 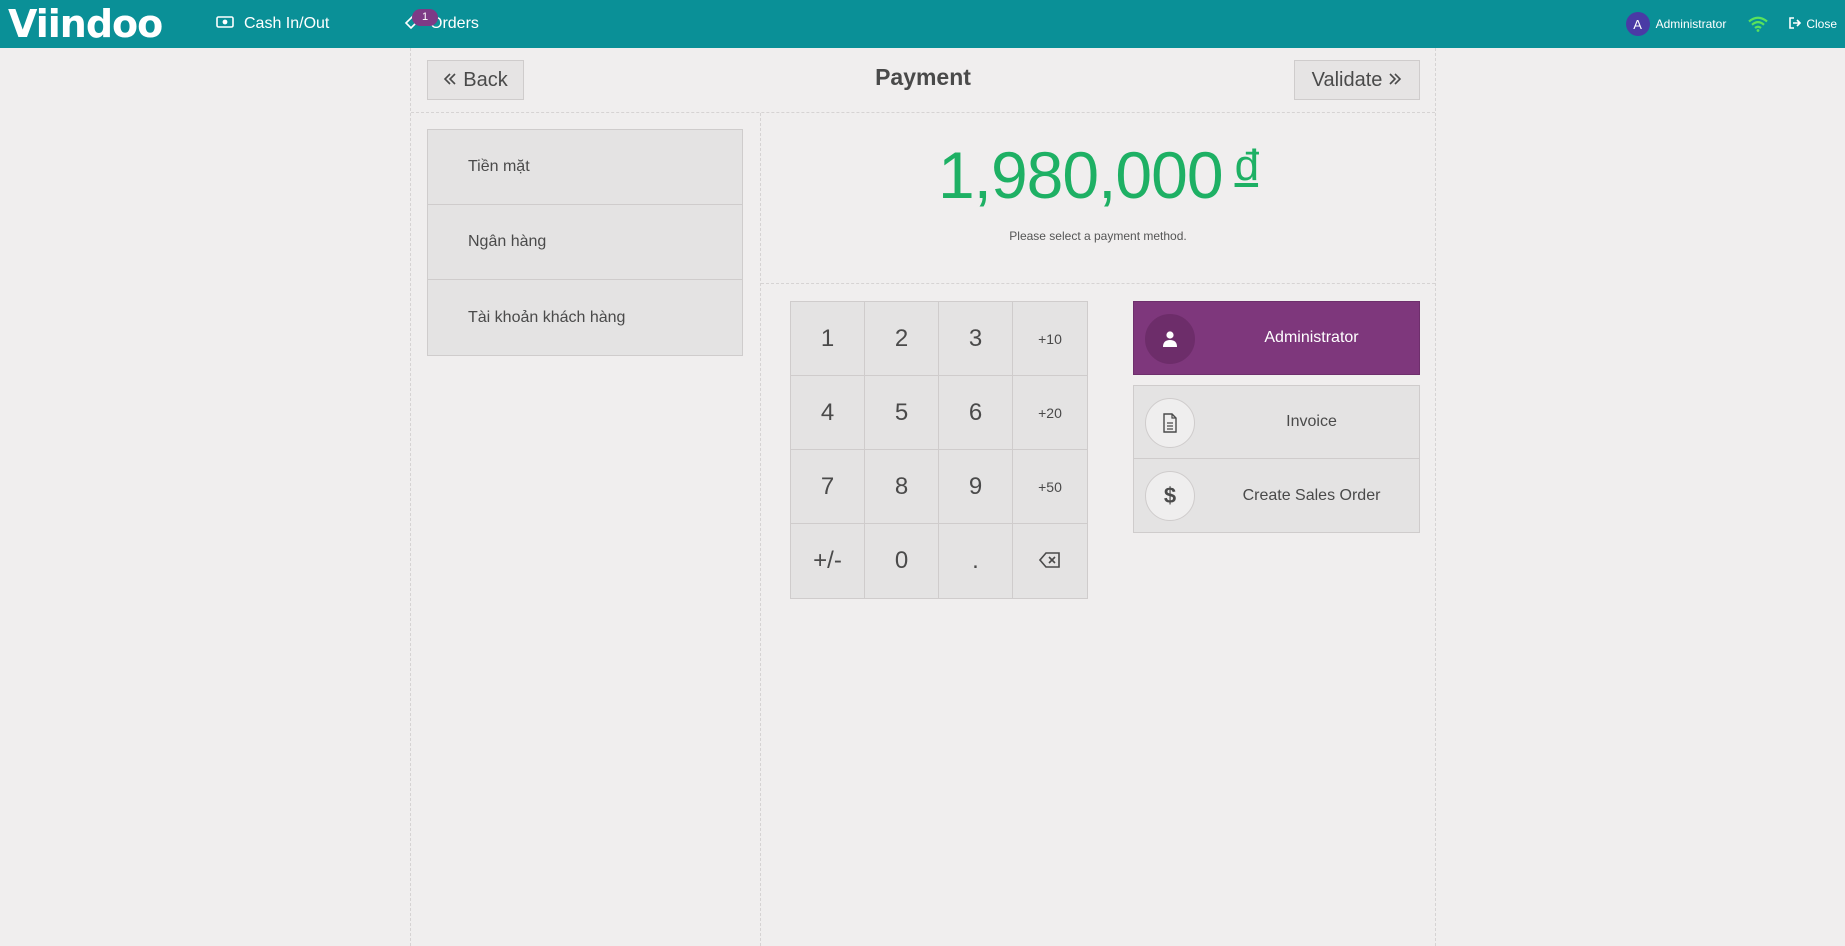 What do you see at coordinates (828, 413) in the screenshot?
I see `numpad-key-4: 4` at bounding box center [828, 413].